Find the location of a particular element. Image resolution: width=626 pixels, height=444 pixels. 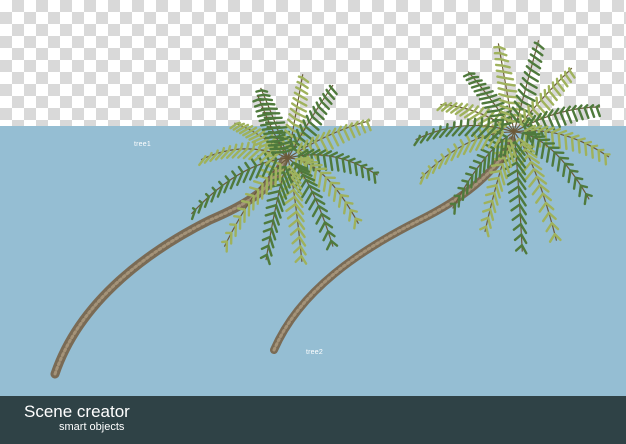

tree2-label: tree2 is located at coordinates (314, 352).